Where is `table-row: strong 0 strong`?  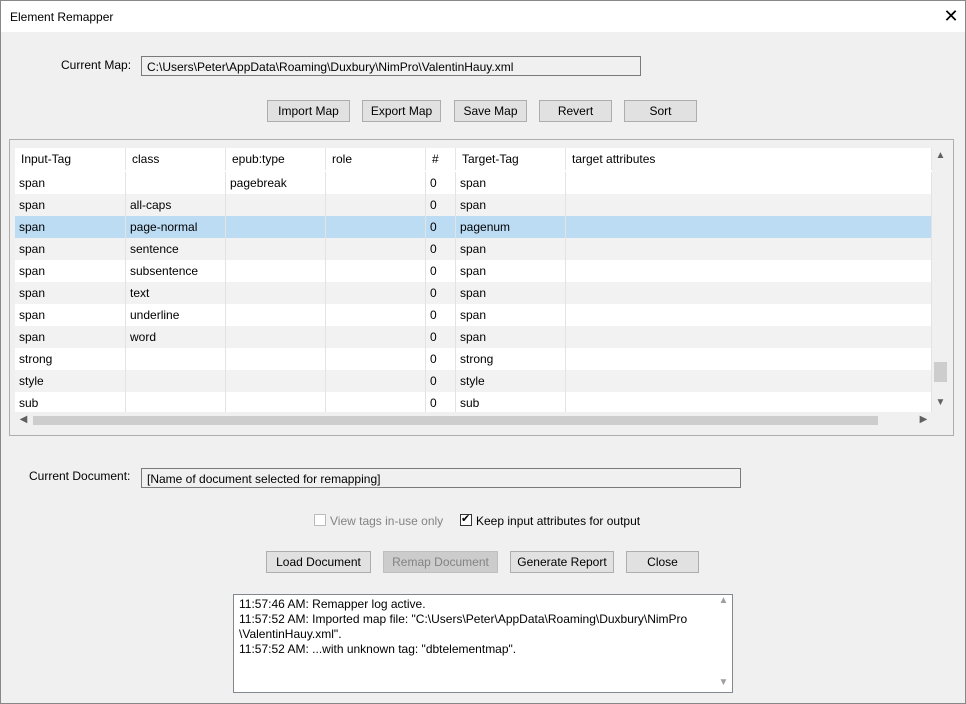 table-row: strong 0 strong is located at coordinates (473, 359).